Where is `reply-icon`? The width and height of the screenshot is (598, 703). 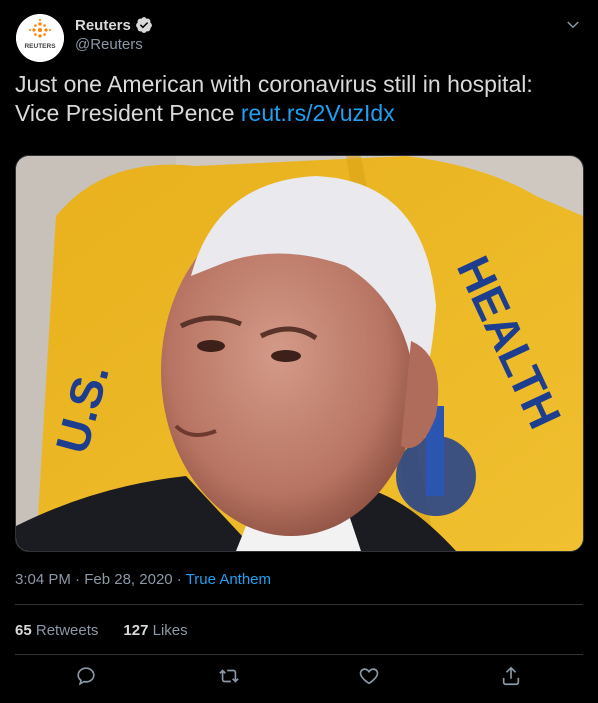 reply-icon is located at coordinates (86, 676).